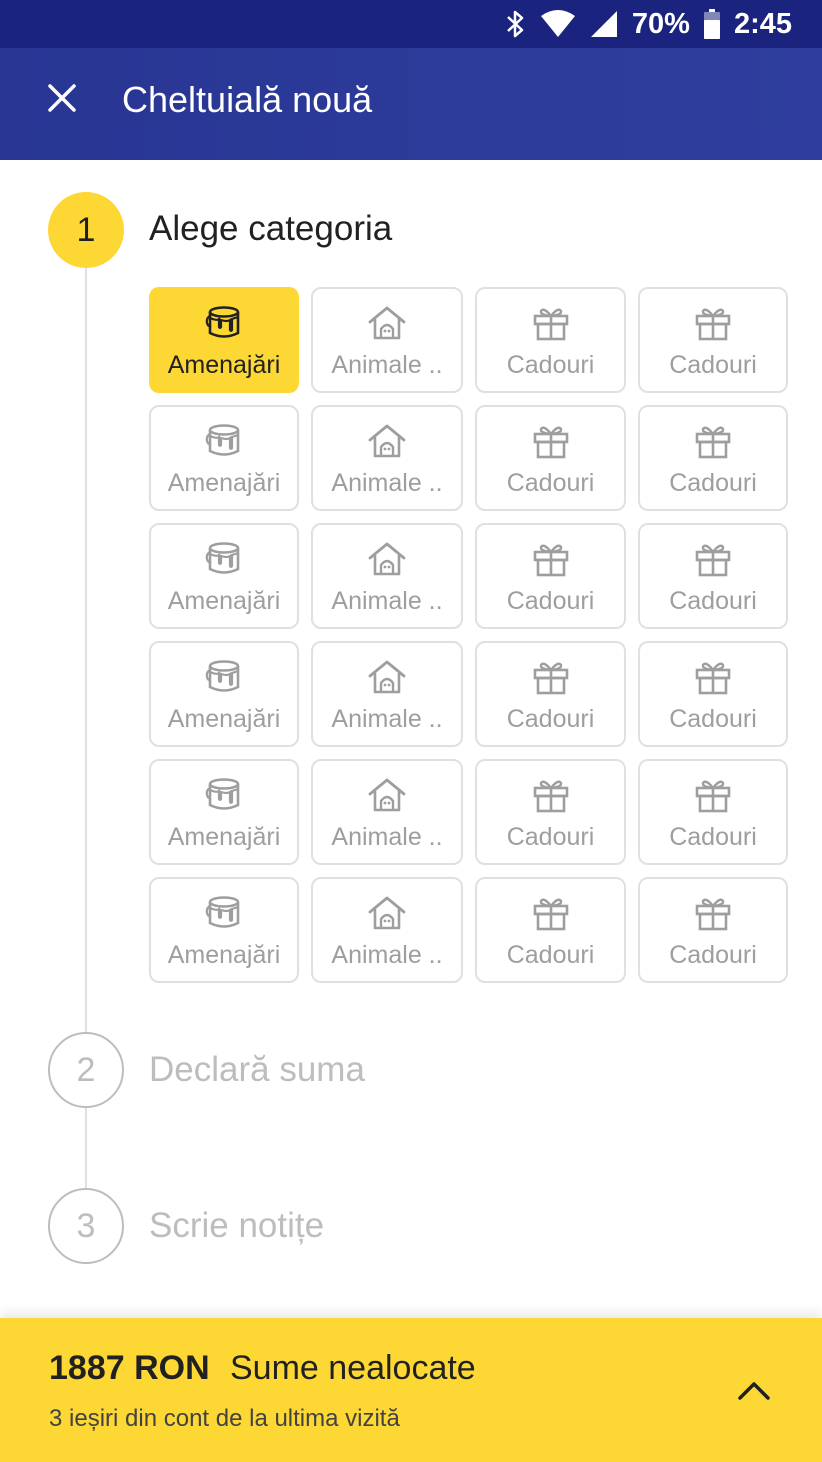 This screenshot has width=822, height=1462. I want to click on page-title: Cheltuială nouă, so click(247, 99).